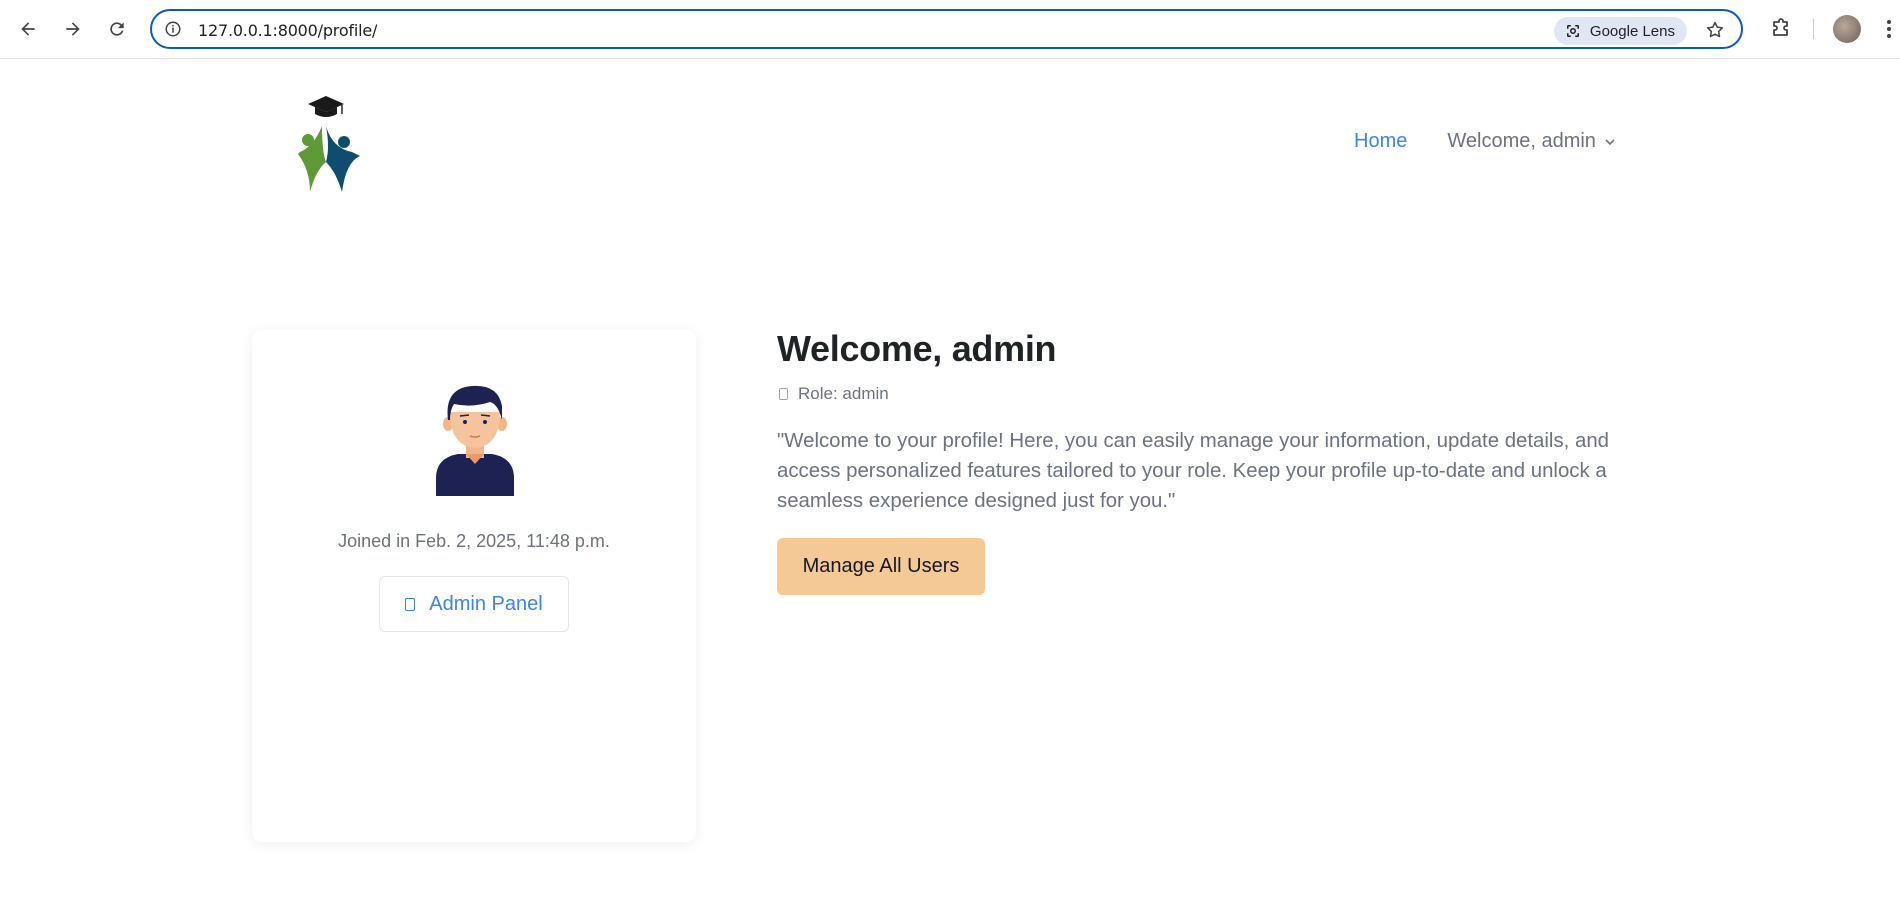 The height and width of the screenshot is (904, 1900). I want to click on reload-button, so click(117, 29).